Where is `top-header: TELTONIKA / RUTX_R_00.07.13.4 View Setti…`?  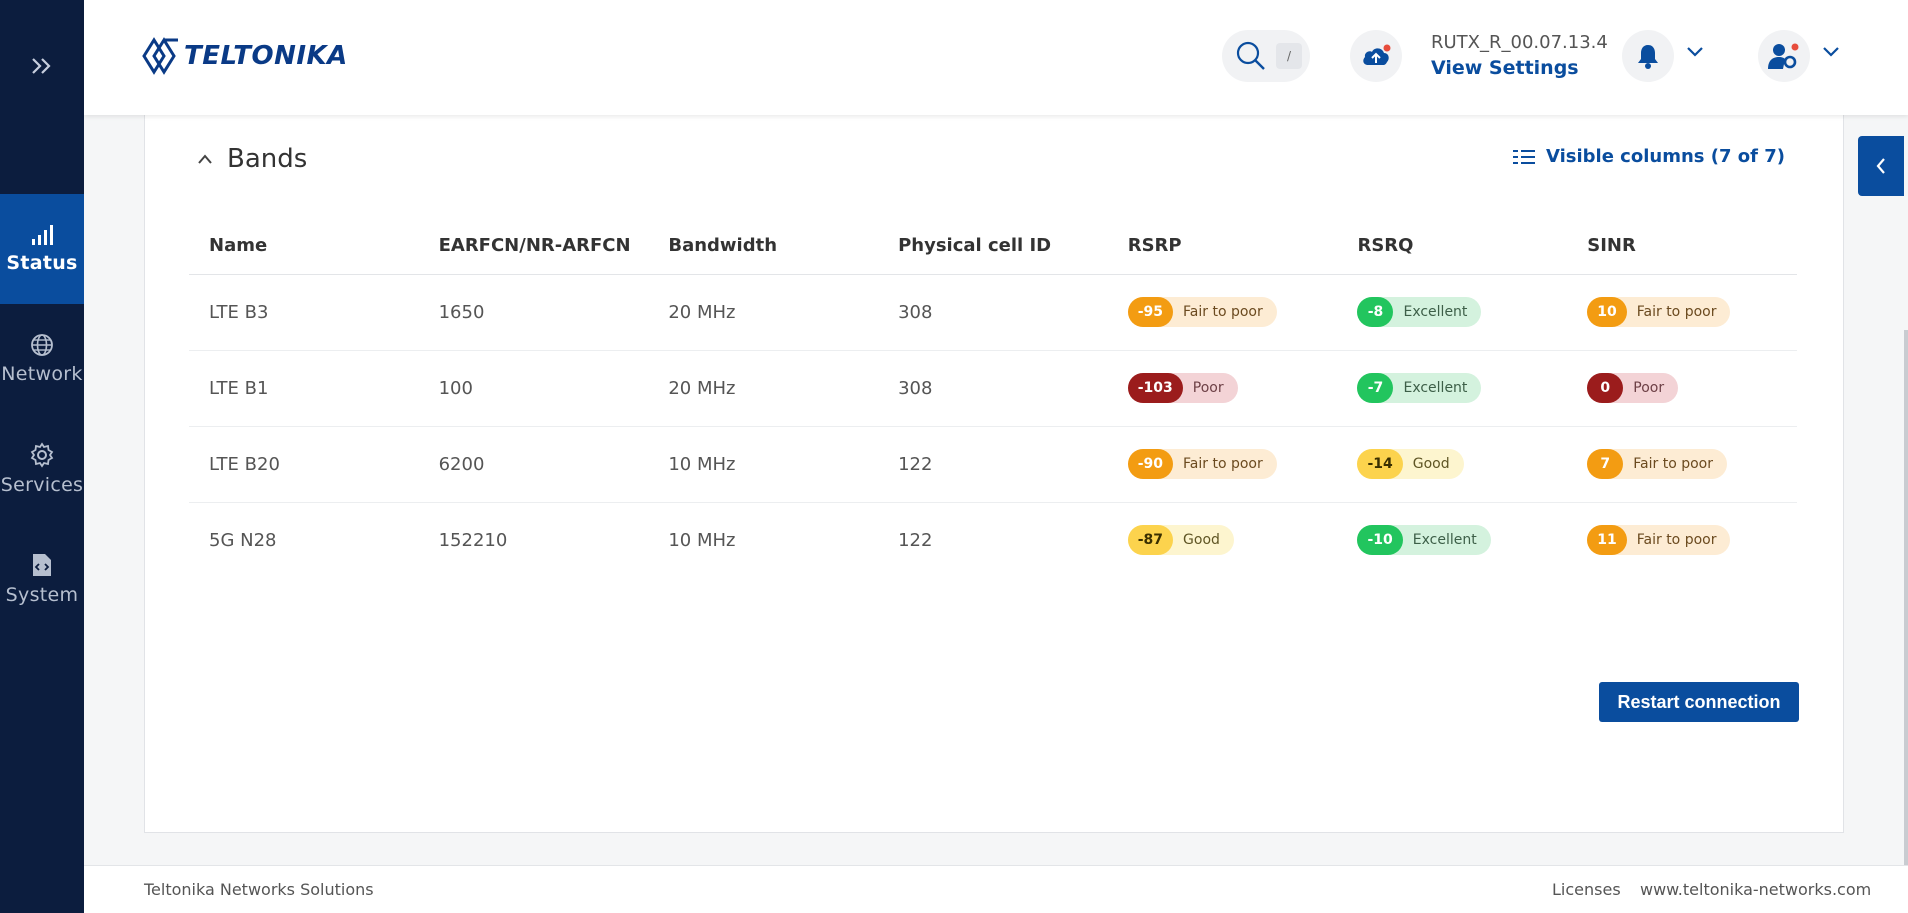 top-header: TELTONIKA / RUTX_R_00.07.13.4 View Setti… is located at coordinates (996, 57).